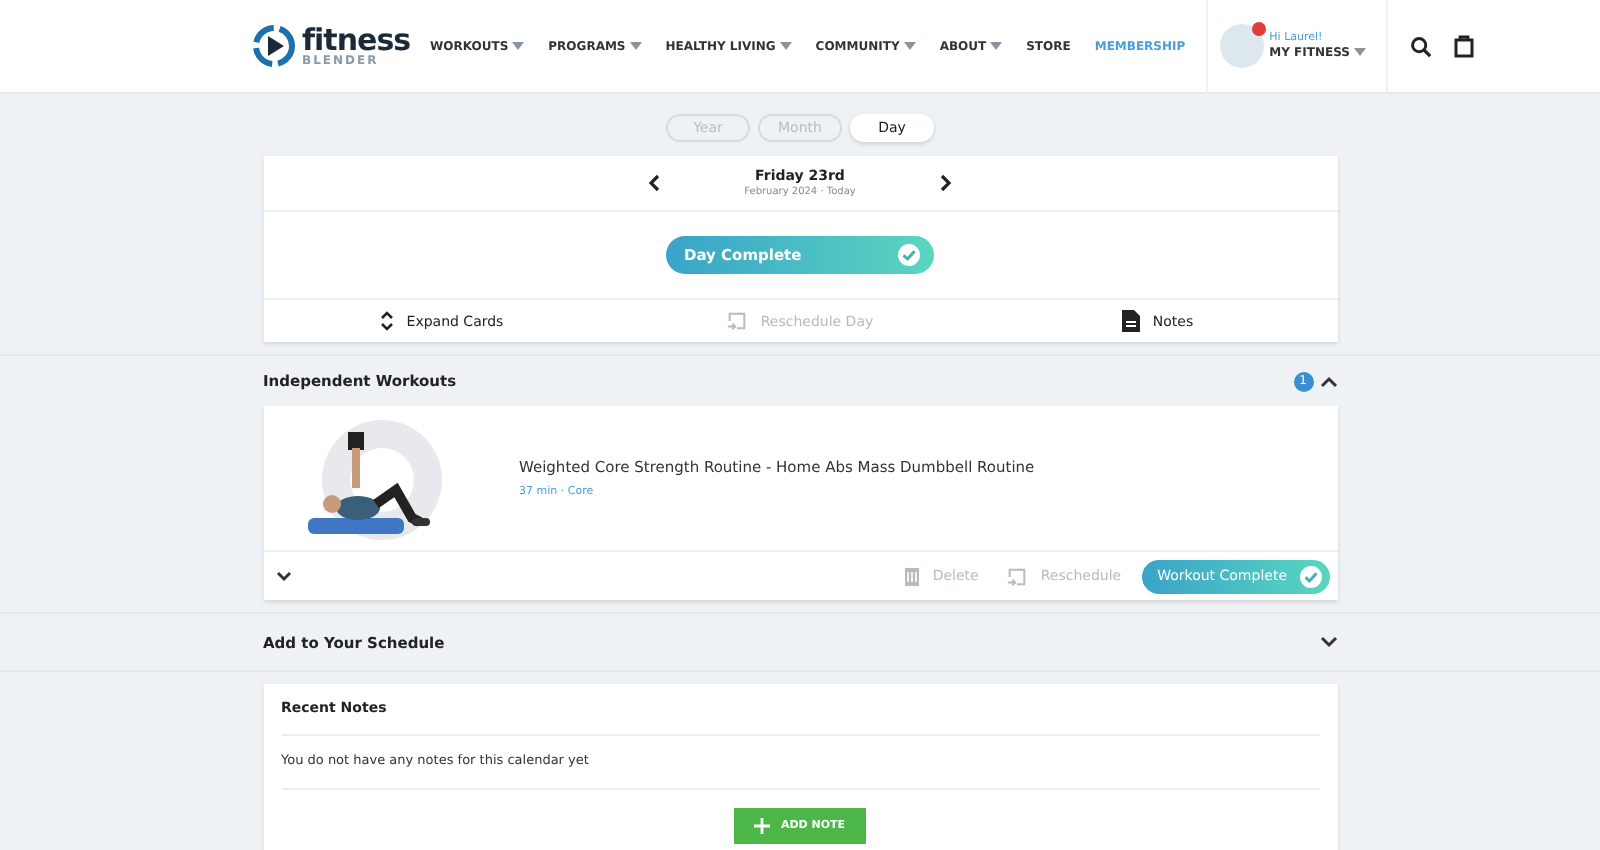 Image resolution: width=1600 pixels, height=850 pixels. Describe the element at coordinates (1328, 381) in the screenshot. I see `collapse-icon` at that location.